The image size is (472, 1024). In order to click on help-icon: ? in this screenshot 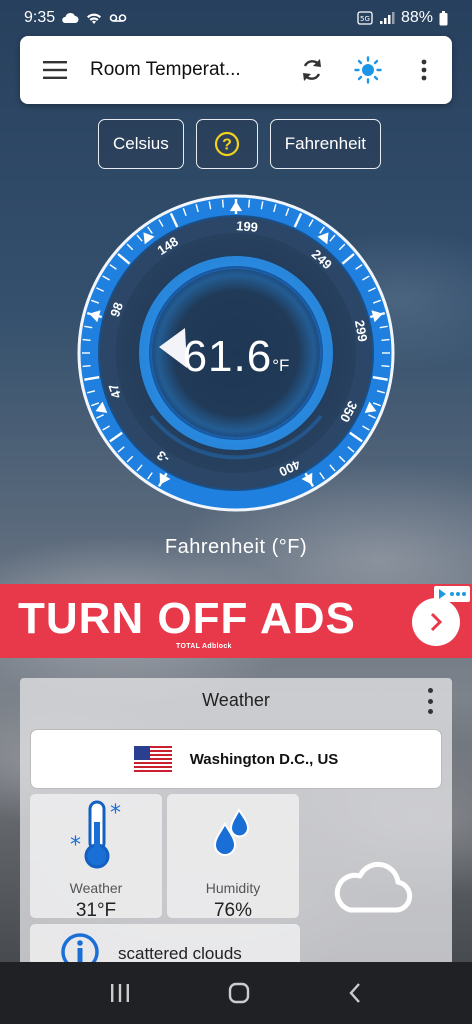, I will do `click(226, 144)`.